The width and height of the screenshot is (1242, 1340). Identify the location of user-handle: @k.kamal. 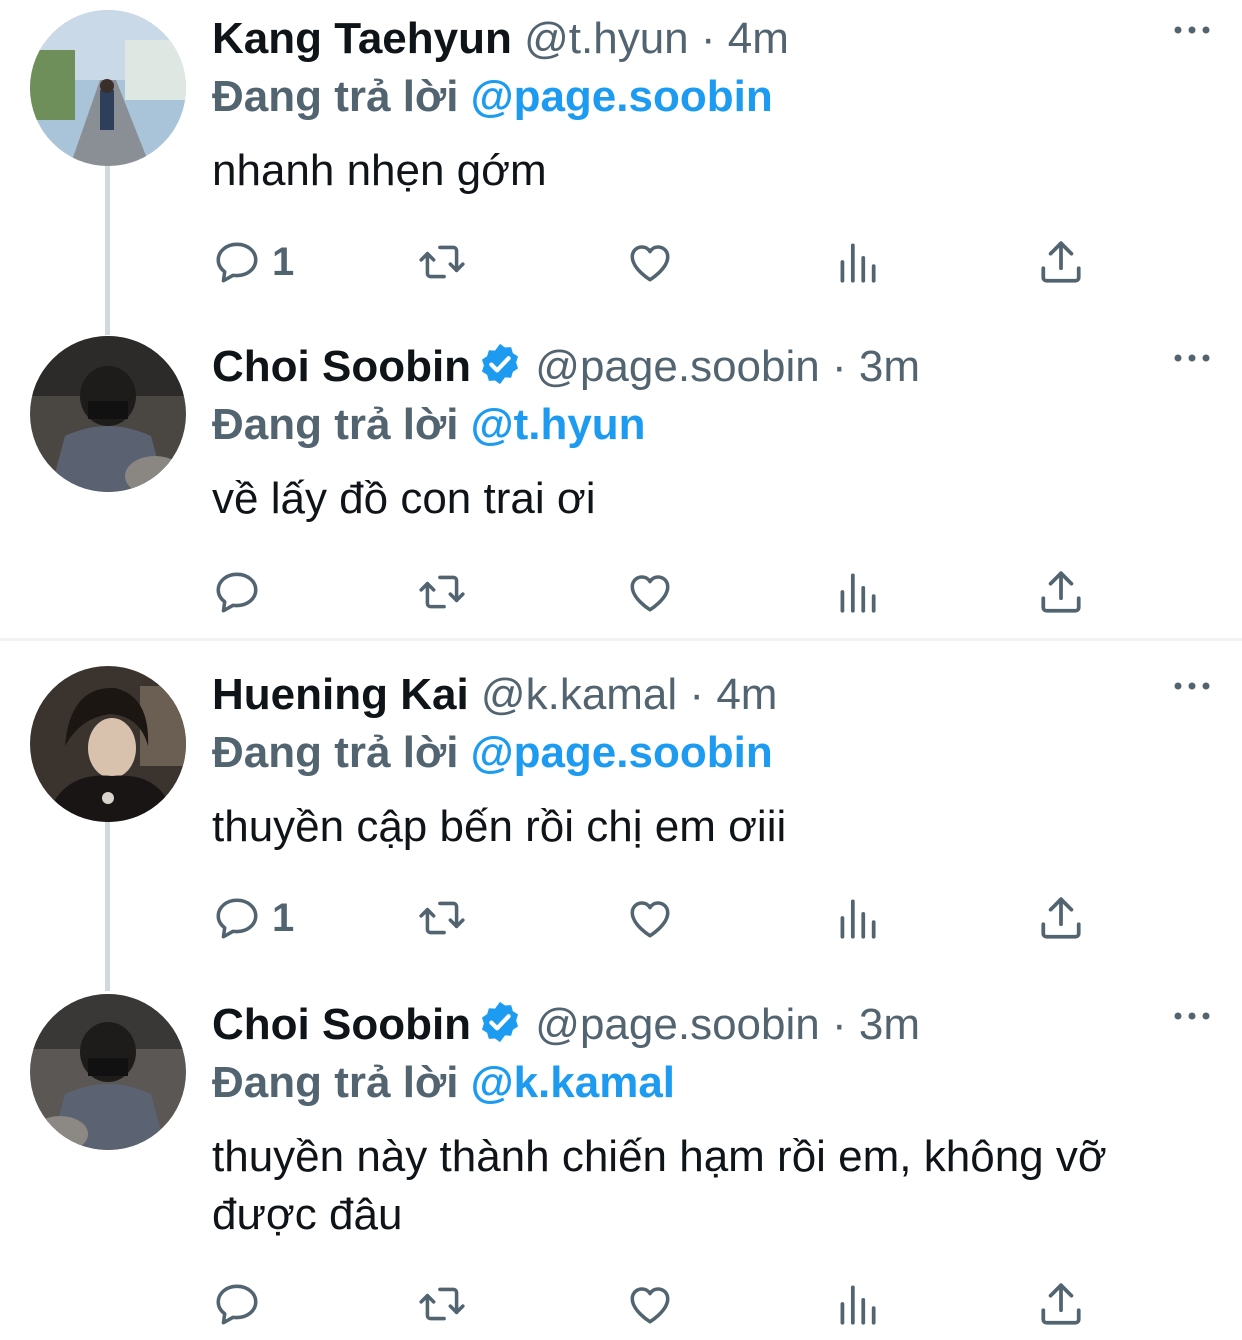
(579, 694).